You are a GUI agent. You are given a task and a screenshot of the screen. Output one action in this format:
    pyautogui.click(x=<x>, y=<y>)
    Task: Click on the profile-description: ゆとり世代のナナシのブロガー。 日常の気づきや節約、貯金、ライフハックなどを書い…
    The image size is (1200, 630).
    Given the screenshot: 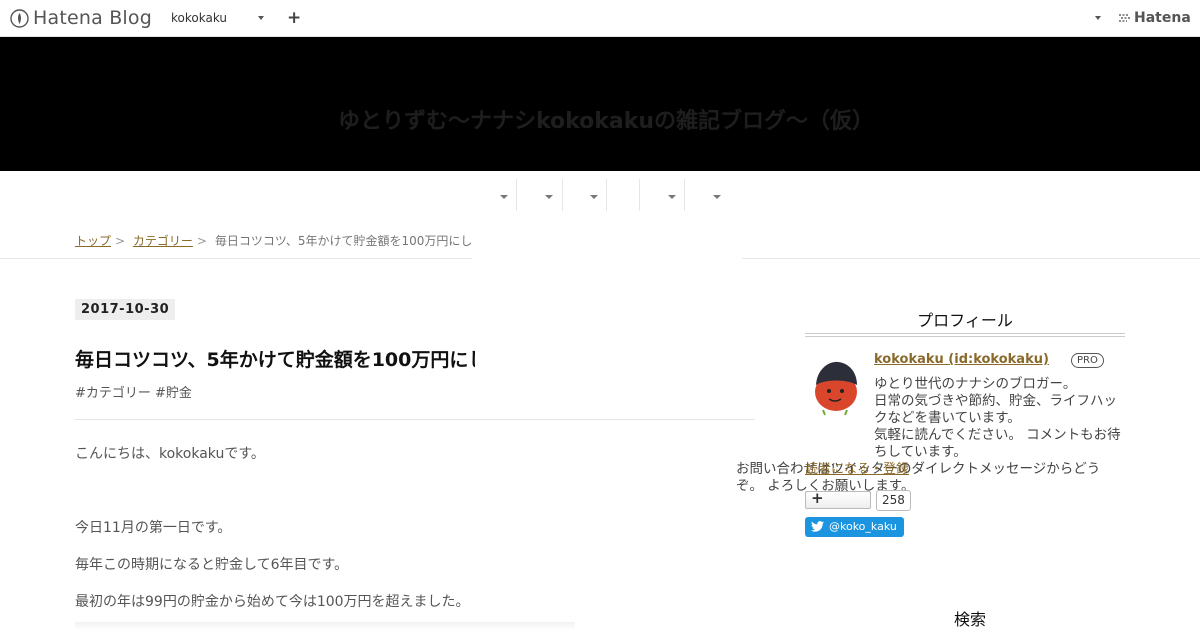 What is the action you would take?
    pyautogui.click(x=931, y=435)
    